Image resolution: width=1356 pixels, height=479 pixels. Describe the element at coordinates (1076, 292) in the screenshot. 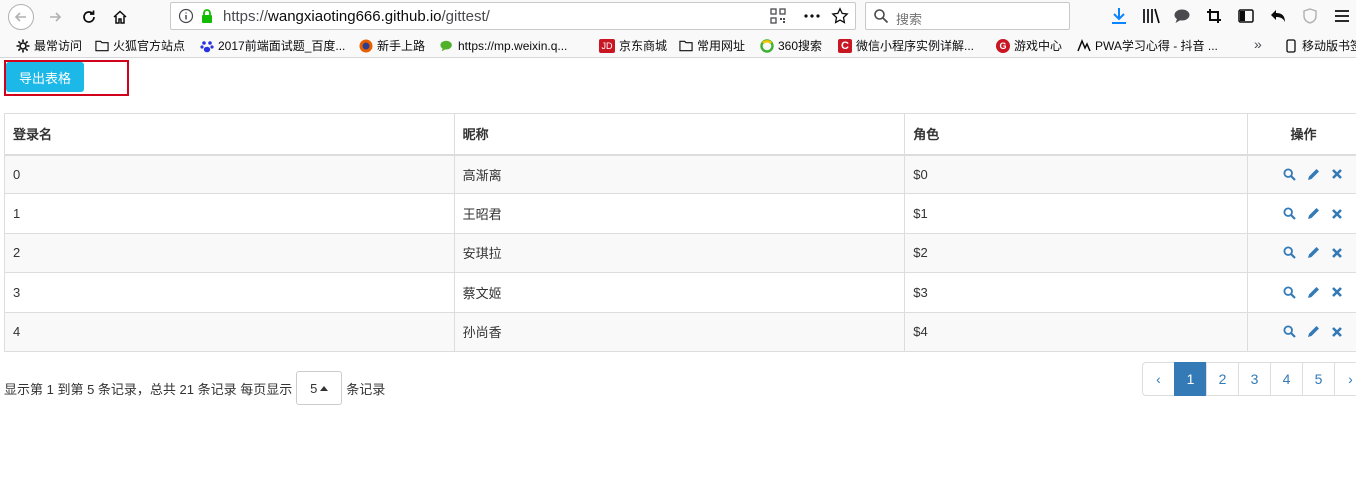

I see `cell-role: $3` at that location.